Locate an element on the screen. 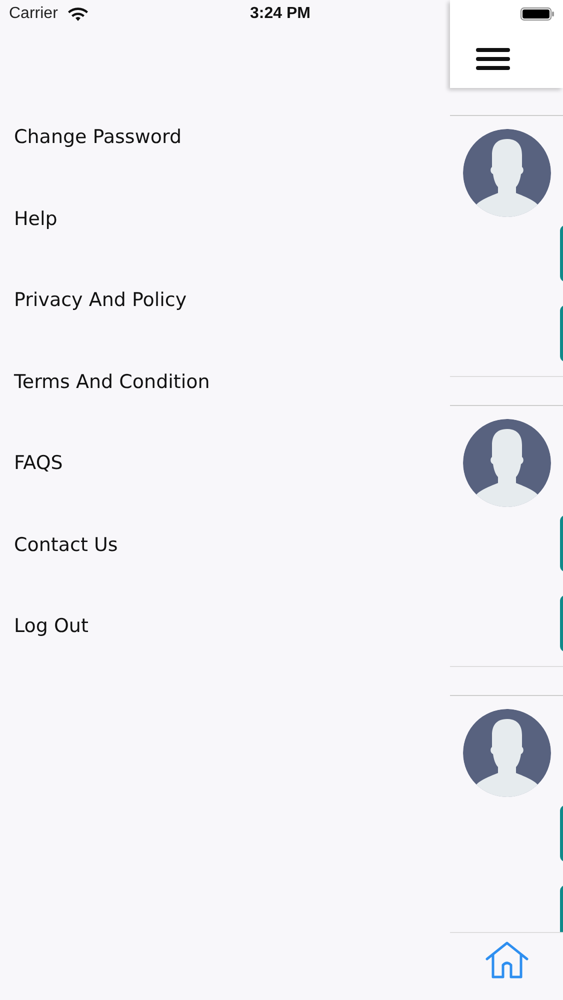 This screenshot has height=1000, width=563. status-time: 3:24 PM is located at coordinates (280, 14).